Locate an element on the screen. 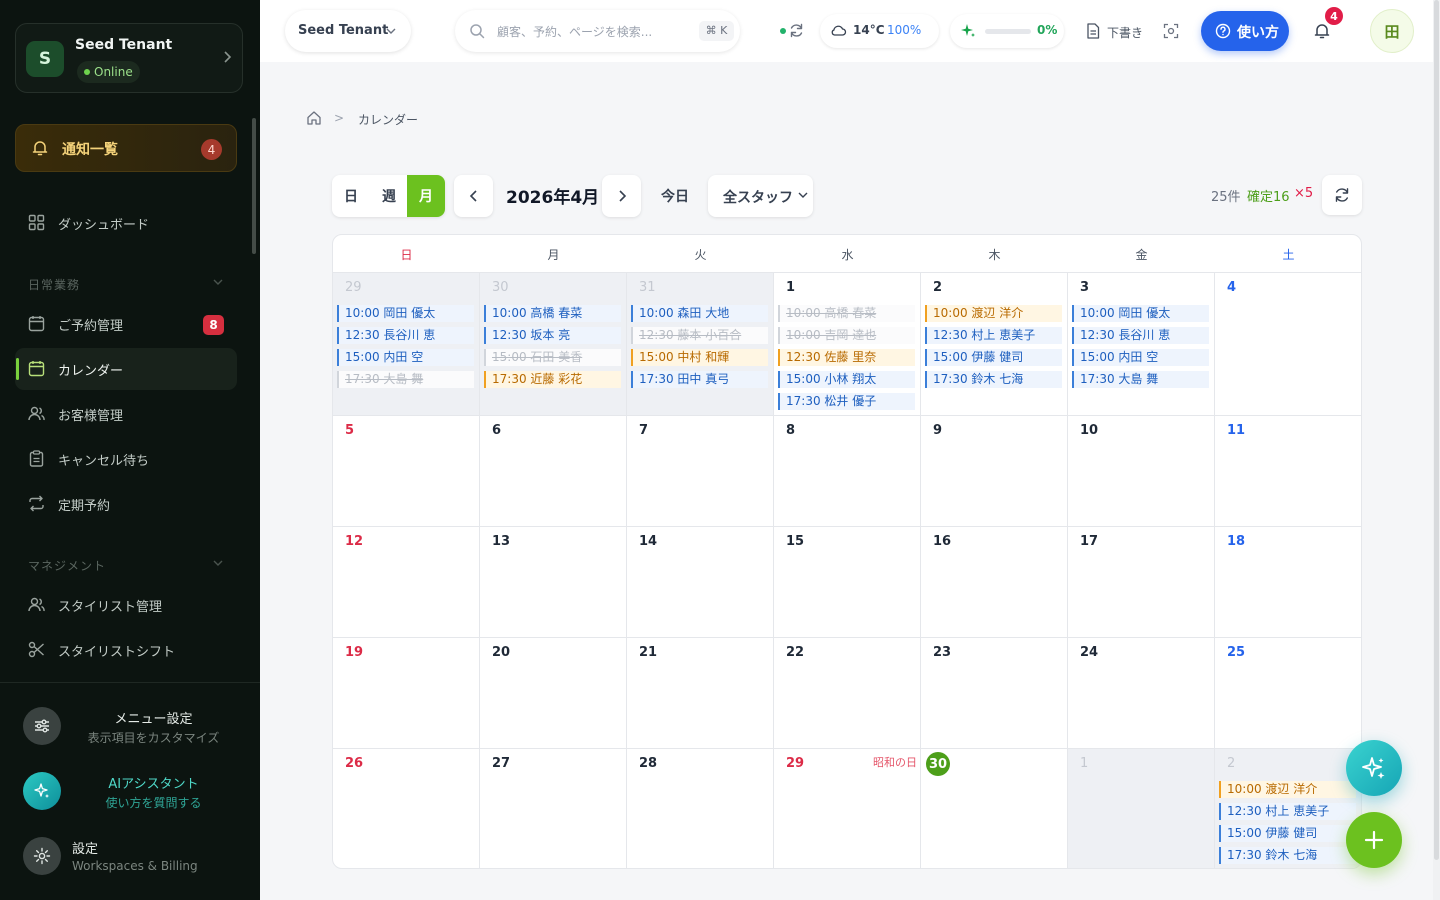 Image resolution: width=1440 pixels, height=900 pixels. tenant-switcher: S Seed Tenant Online is located at coordinates (129, 58).